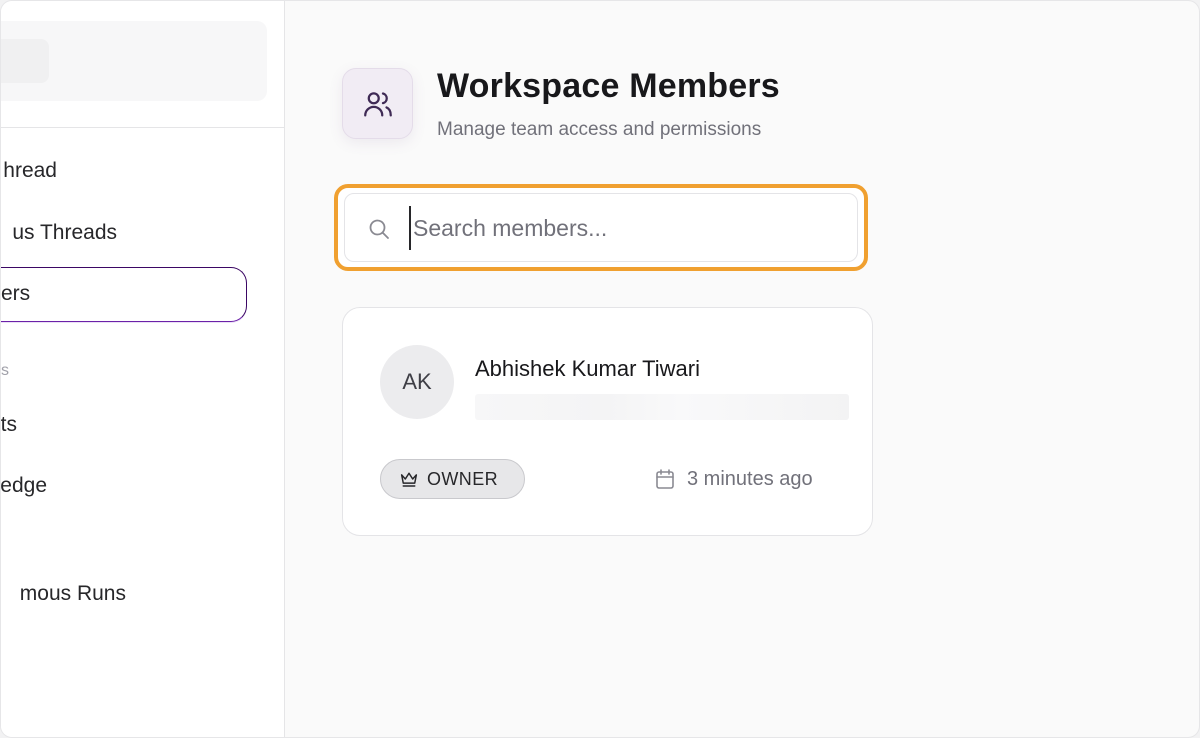 This screenshot has width=1200, height=738. I want to click on crown-icon, so click(409, 479).